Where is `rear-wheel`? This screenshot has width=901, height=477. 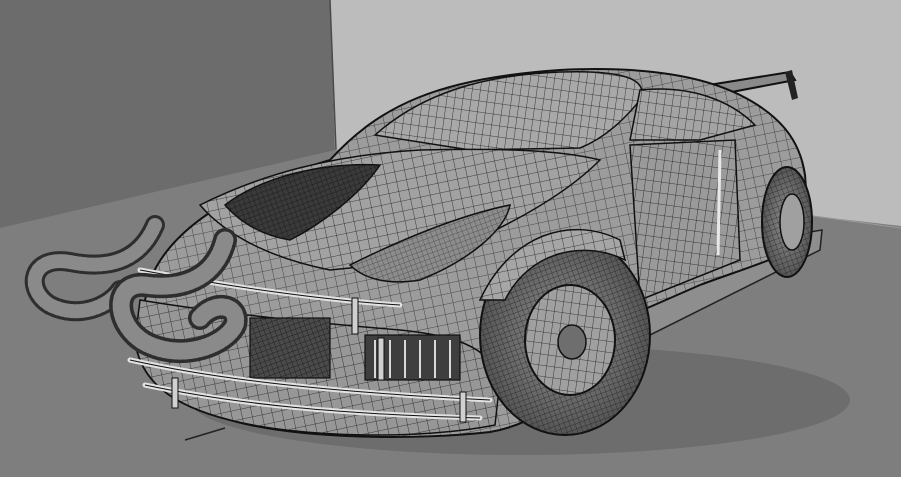 rear-wheel is located at coordinates (787, 222).